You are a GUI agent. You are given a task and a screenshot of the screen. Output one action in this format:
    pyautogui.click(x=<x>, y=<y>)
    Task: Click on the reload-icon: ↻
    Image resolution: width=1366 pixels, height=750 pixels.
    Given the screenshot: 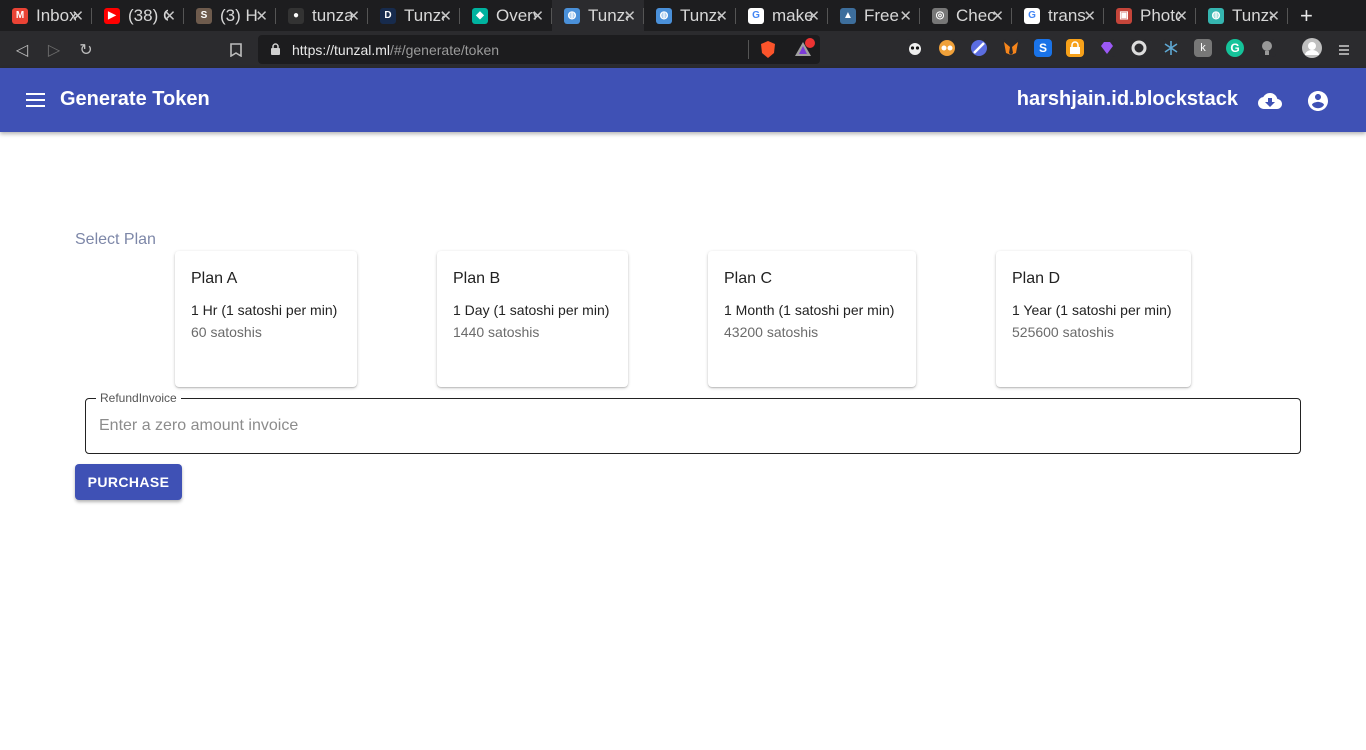 What is the action you would take?
    pyautogui.click(x=86, y=50)
    